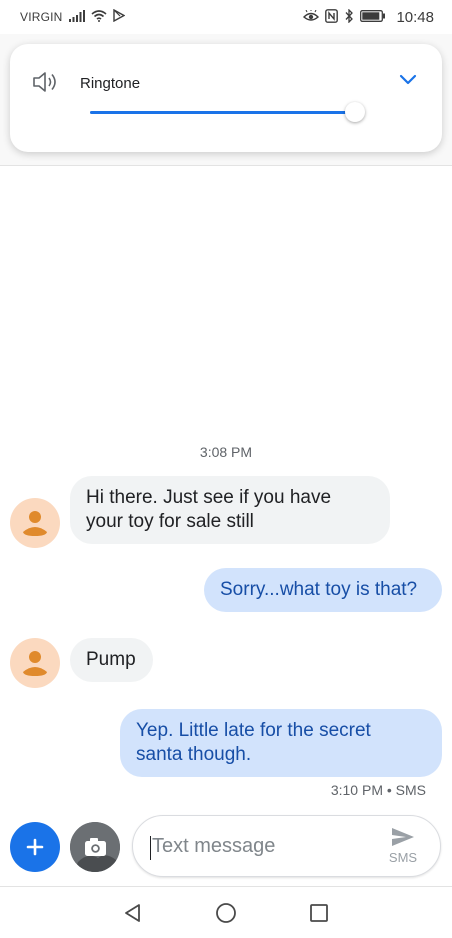  I want to click on conversation-timestamp: 3:08 PM, so click(226, 452).